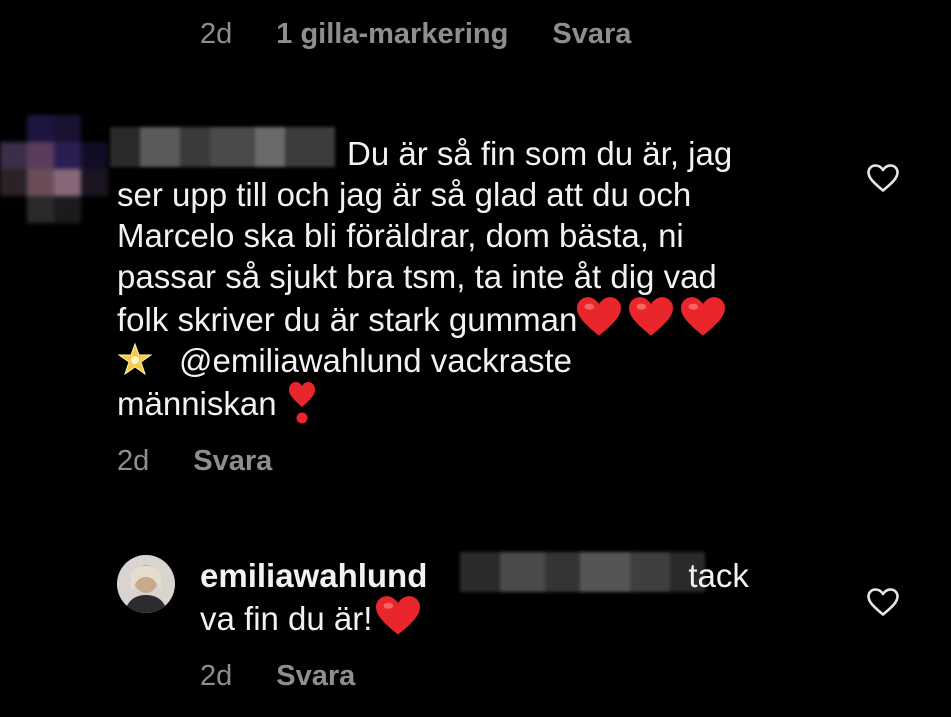 The image size is (951, 717). Describe the element at coordinates (540, 153) in the screenshot. I see `comment-line-1: Du är så fin som du är, jag` at that location.